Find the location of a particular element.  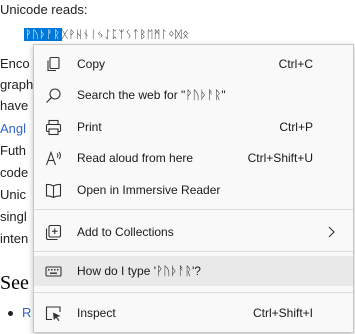

inspect-icon is located at coordinates (53, 313).